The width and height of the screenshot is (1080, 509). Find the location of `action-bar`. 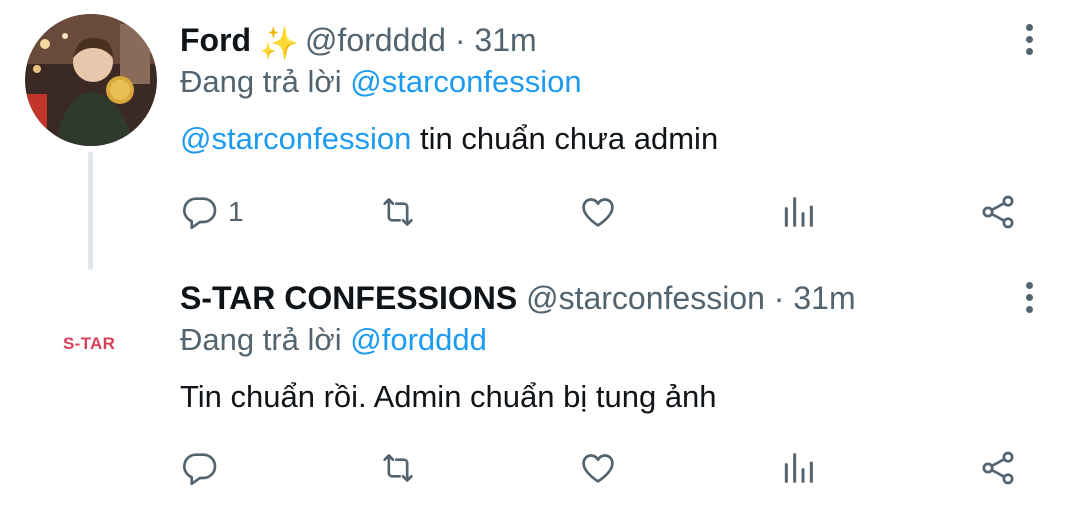

action-bar is located at coordinates (540, 468).